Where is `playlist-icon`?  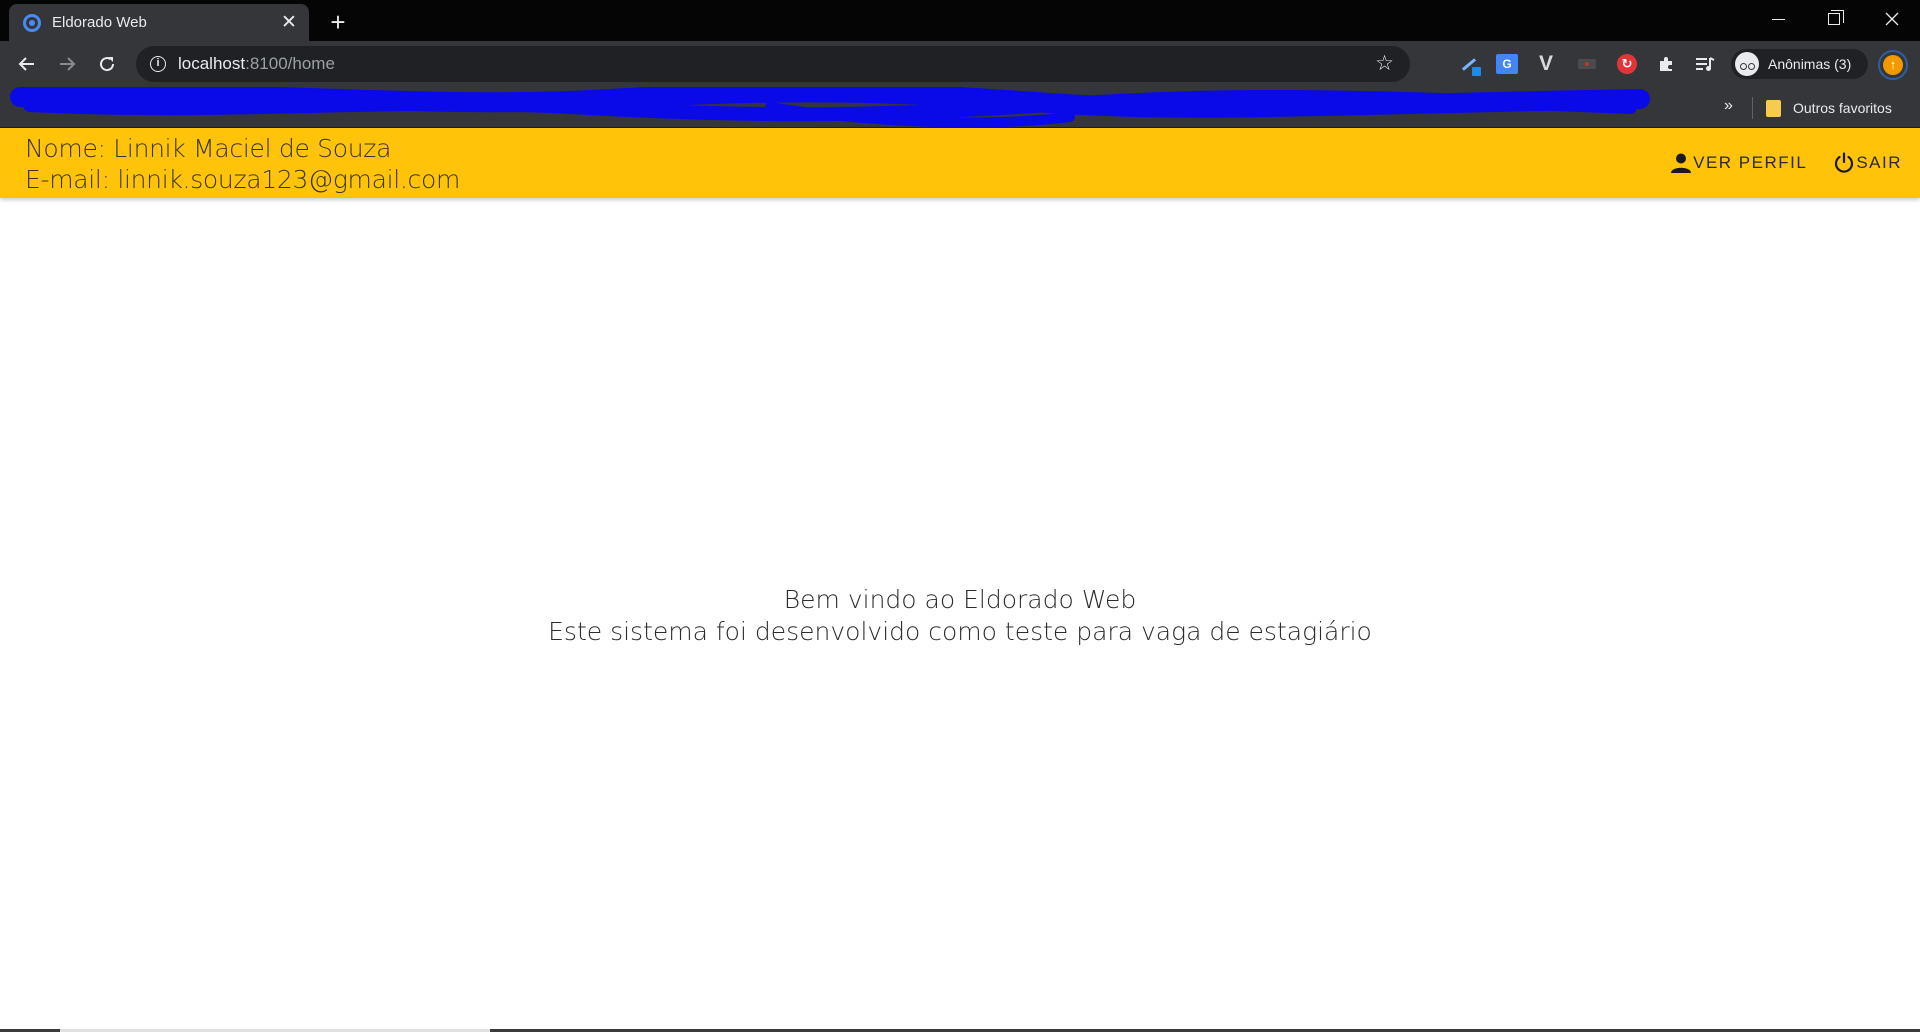
playlist-icon is located at coordinates (1705, 64).